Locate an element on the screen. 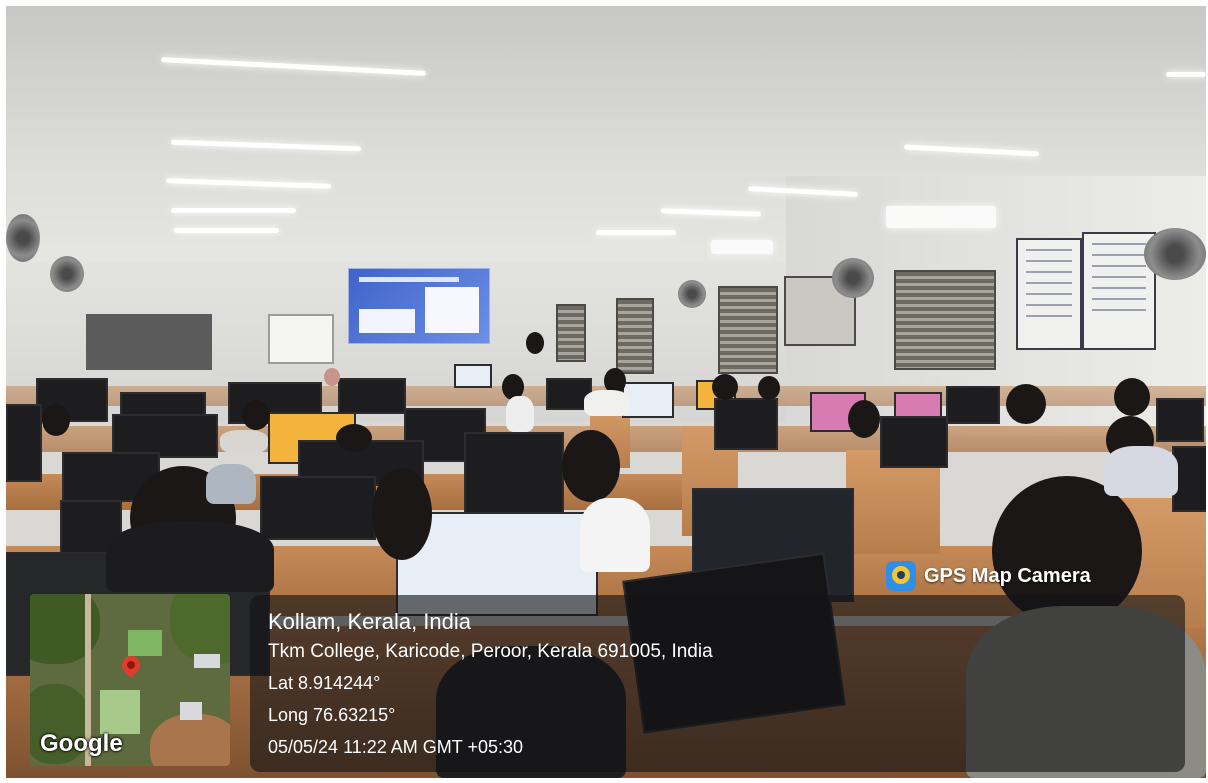 This screenshot has height=783, width=1208. projector-screen is located at coordinates (419, 306).